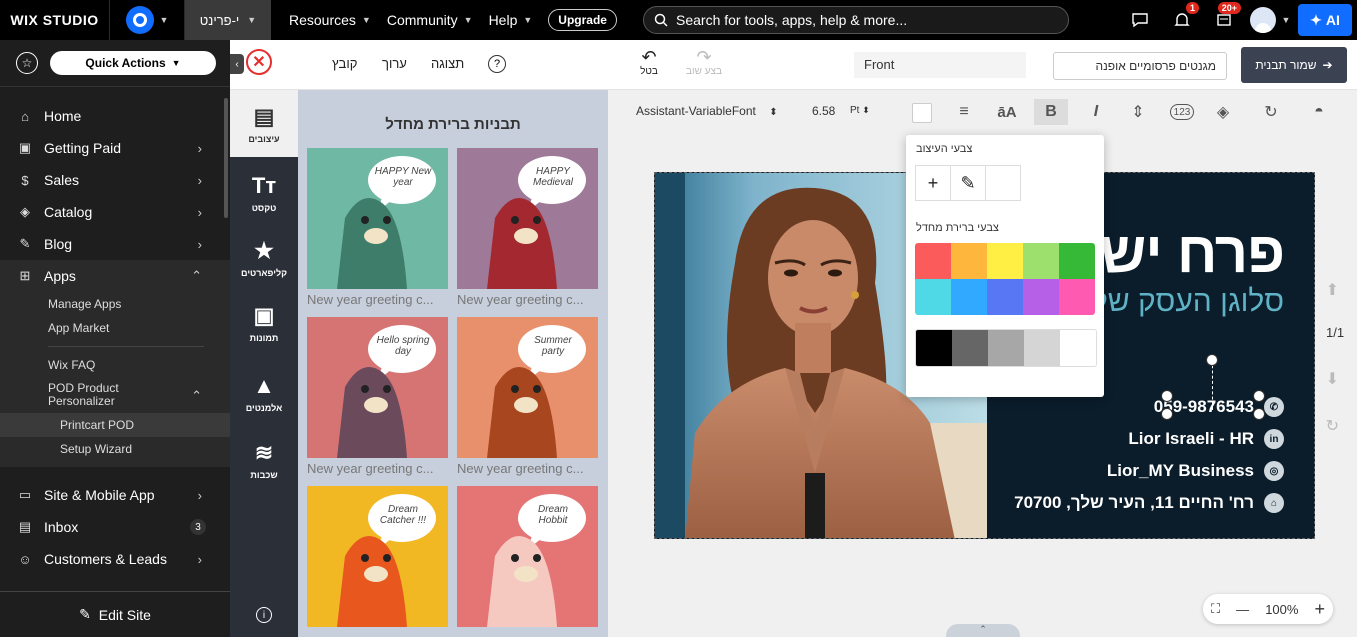 The width and height of the screenshot is (1357, 637). Describe the element at coordinates (147, 20) in the screenshot. I see `site-switcher: ▼` at that location.